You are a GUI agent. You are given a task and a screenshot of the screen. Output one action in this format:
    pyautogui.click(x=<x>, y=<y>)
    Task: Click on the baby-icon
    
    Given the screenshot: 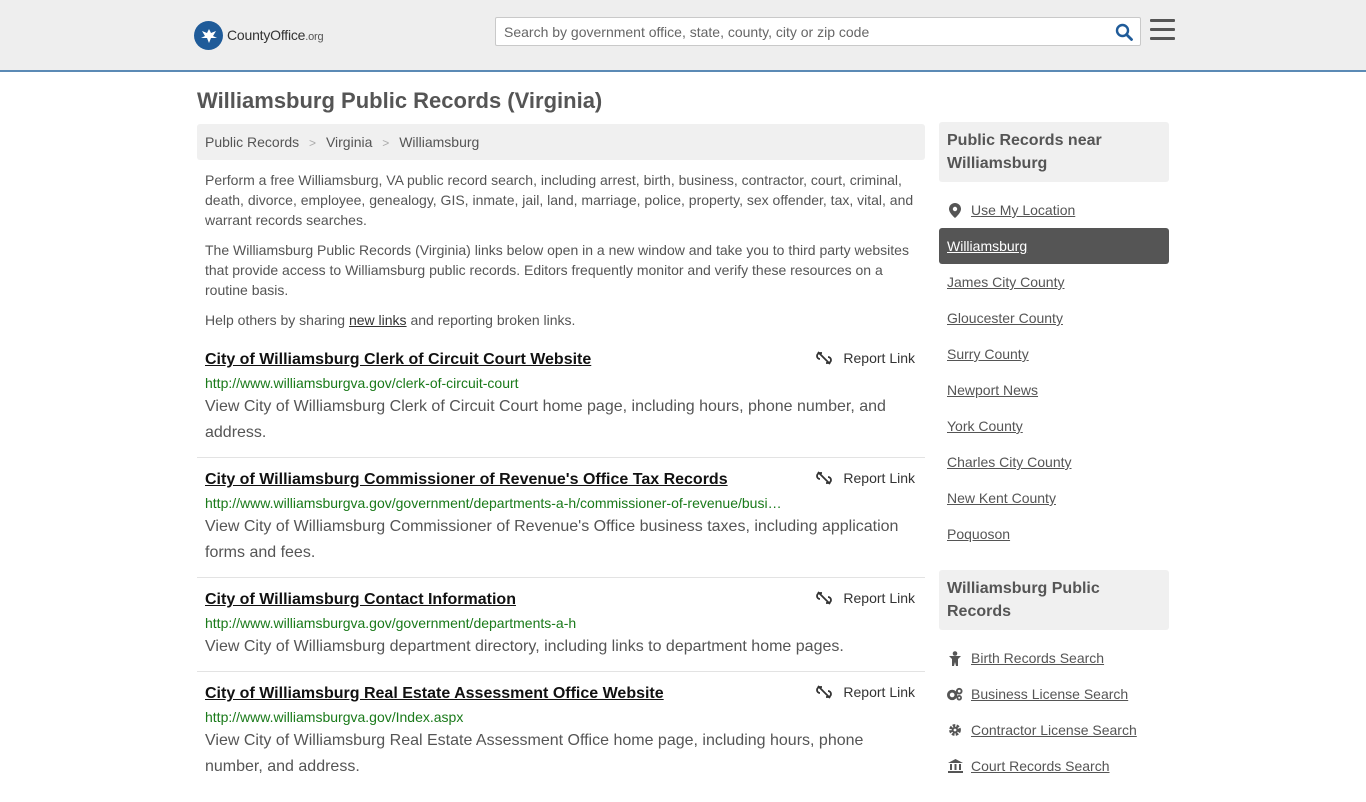 What is the action you would take?
    pyautogui.click(x=955, y=658)
    